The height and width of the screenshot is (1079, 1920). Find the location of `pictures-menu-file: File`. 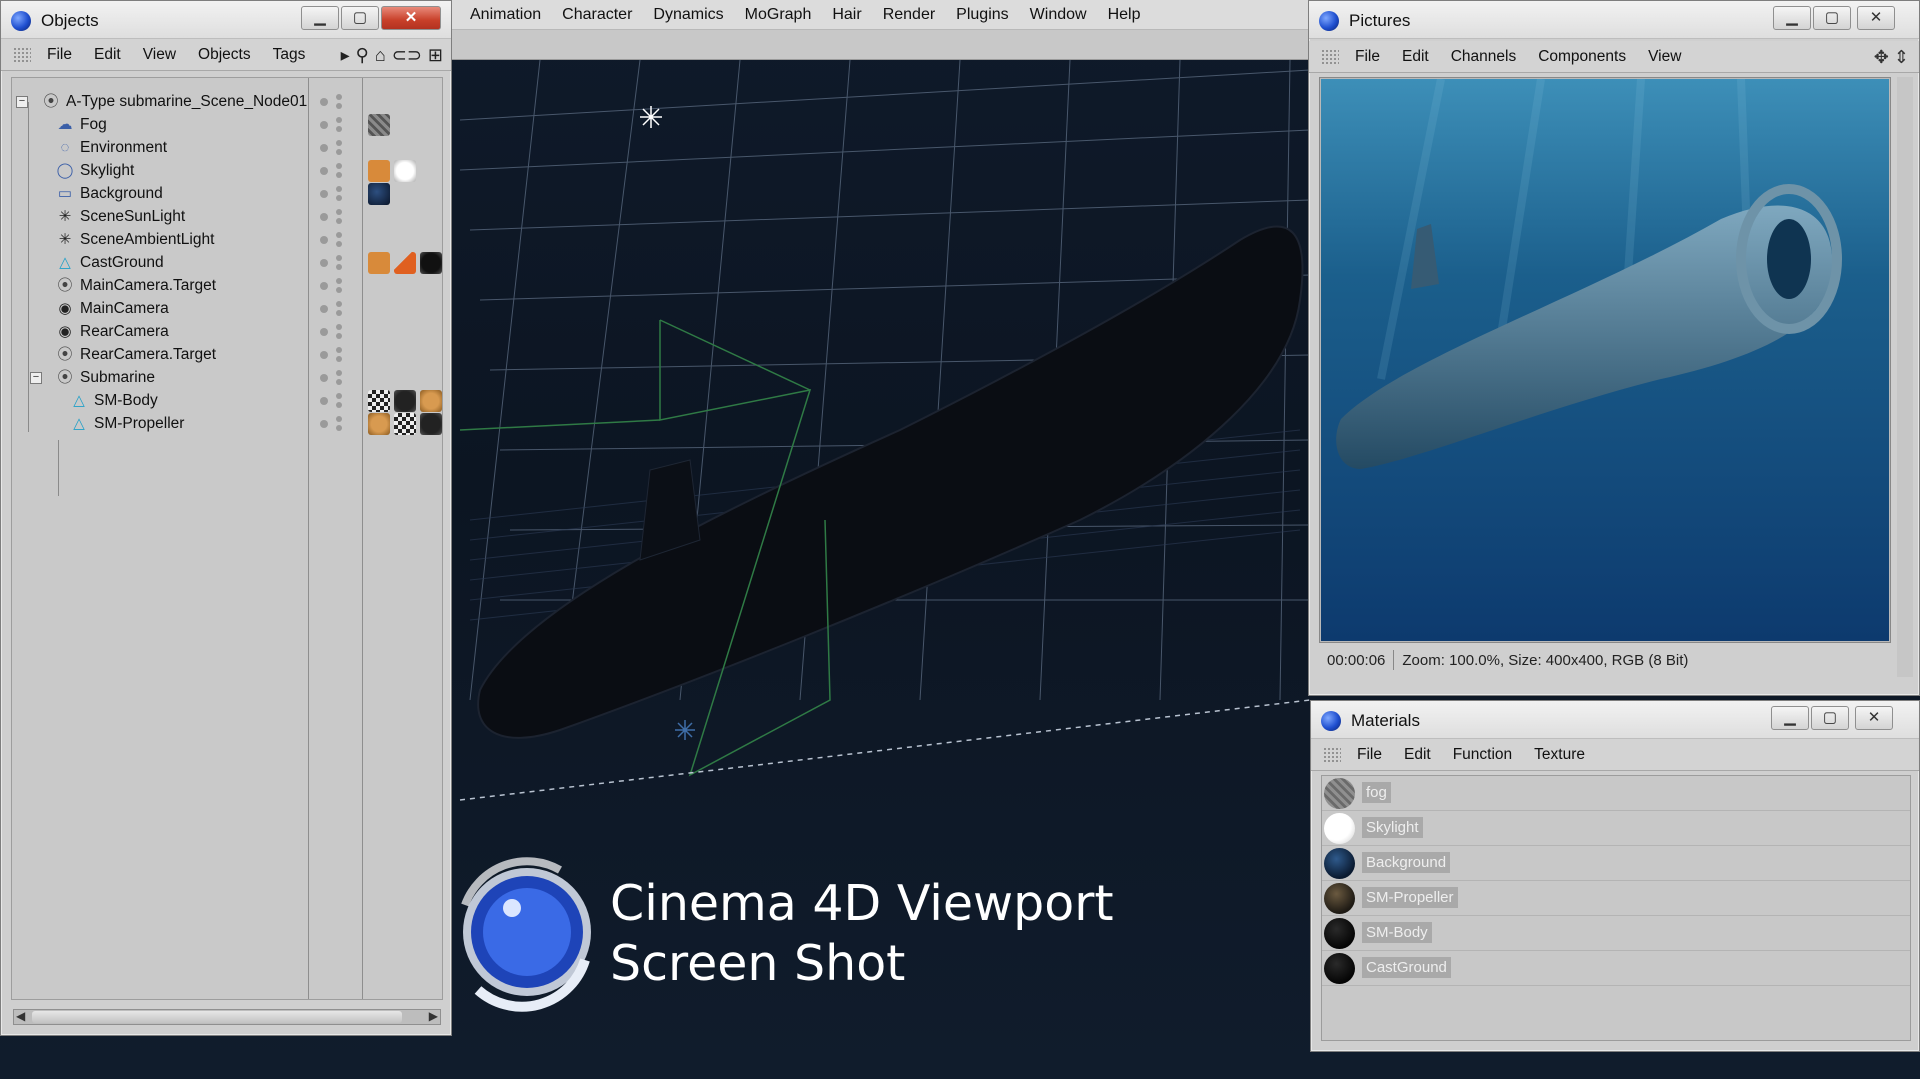

pictures-menu-file: File is located at coordinates (1367, 57).